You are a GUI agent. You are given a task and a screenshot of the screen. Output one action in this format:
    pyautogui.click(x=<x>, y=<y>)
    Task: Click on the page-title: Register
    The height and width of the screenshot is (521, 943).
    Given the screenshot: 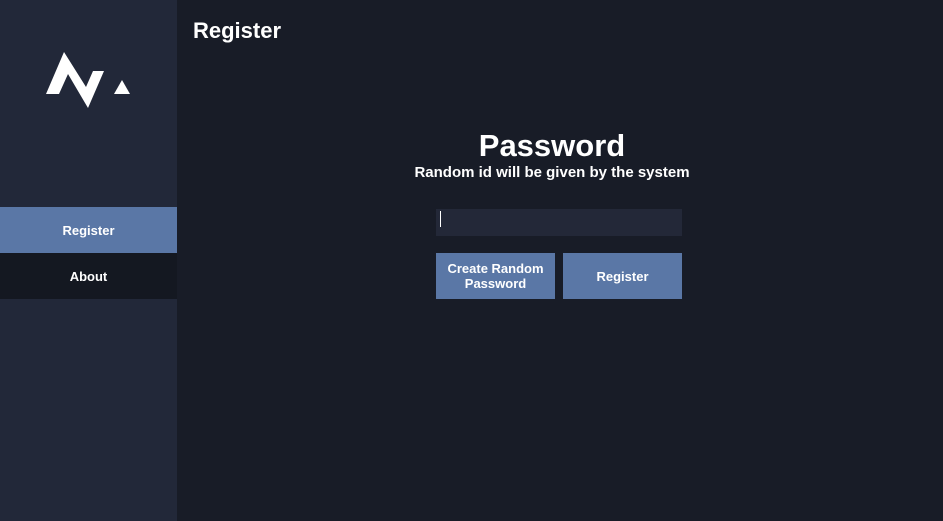 What is the action you would take?
    pyautogui.click(x=237, y=30)
    